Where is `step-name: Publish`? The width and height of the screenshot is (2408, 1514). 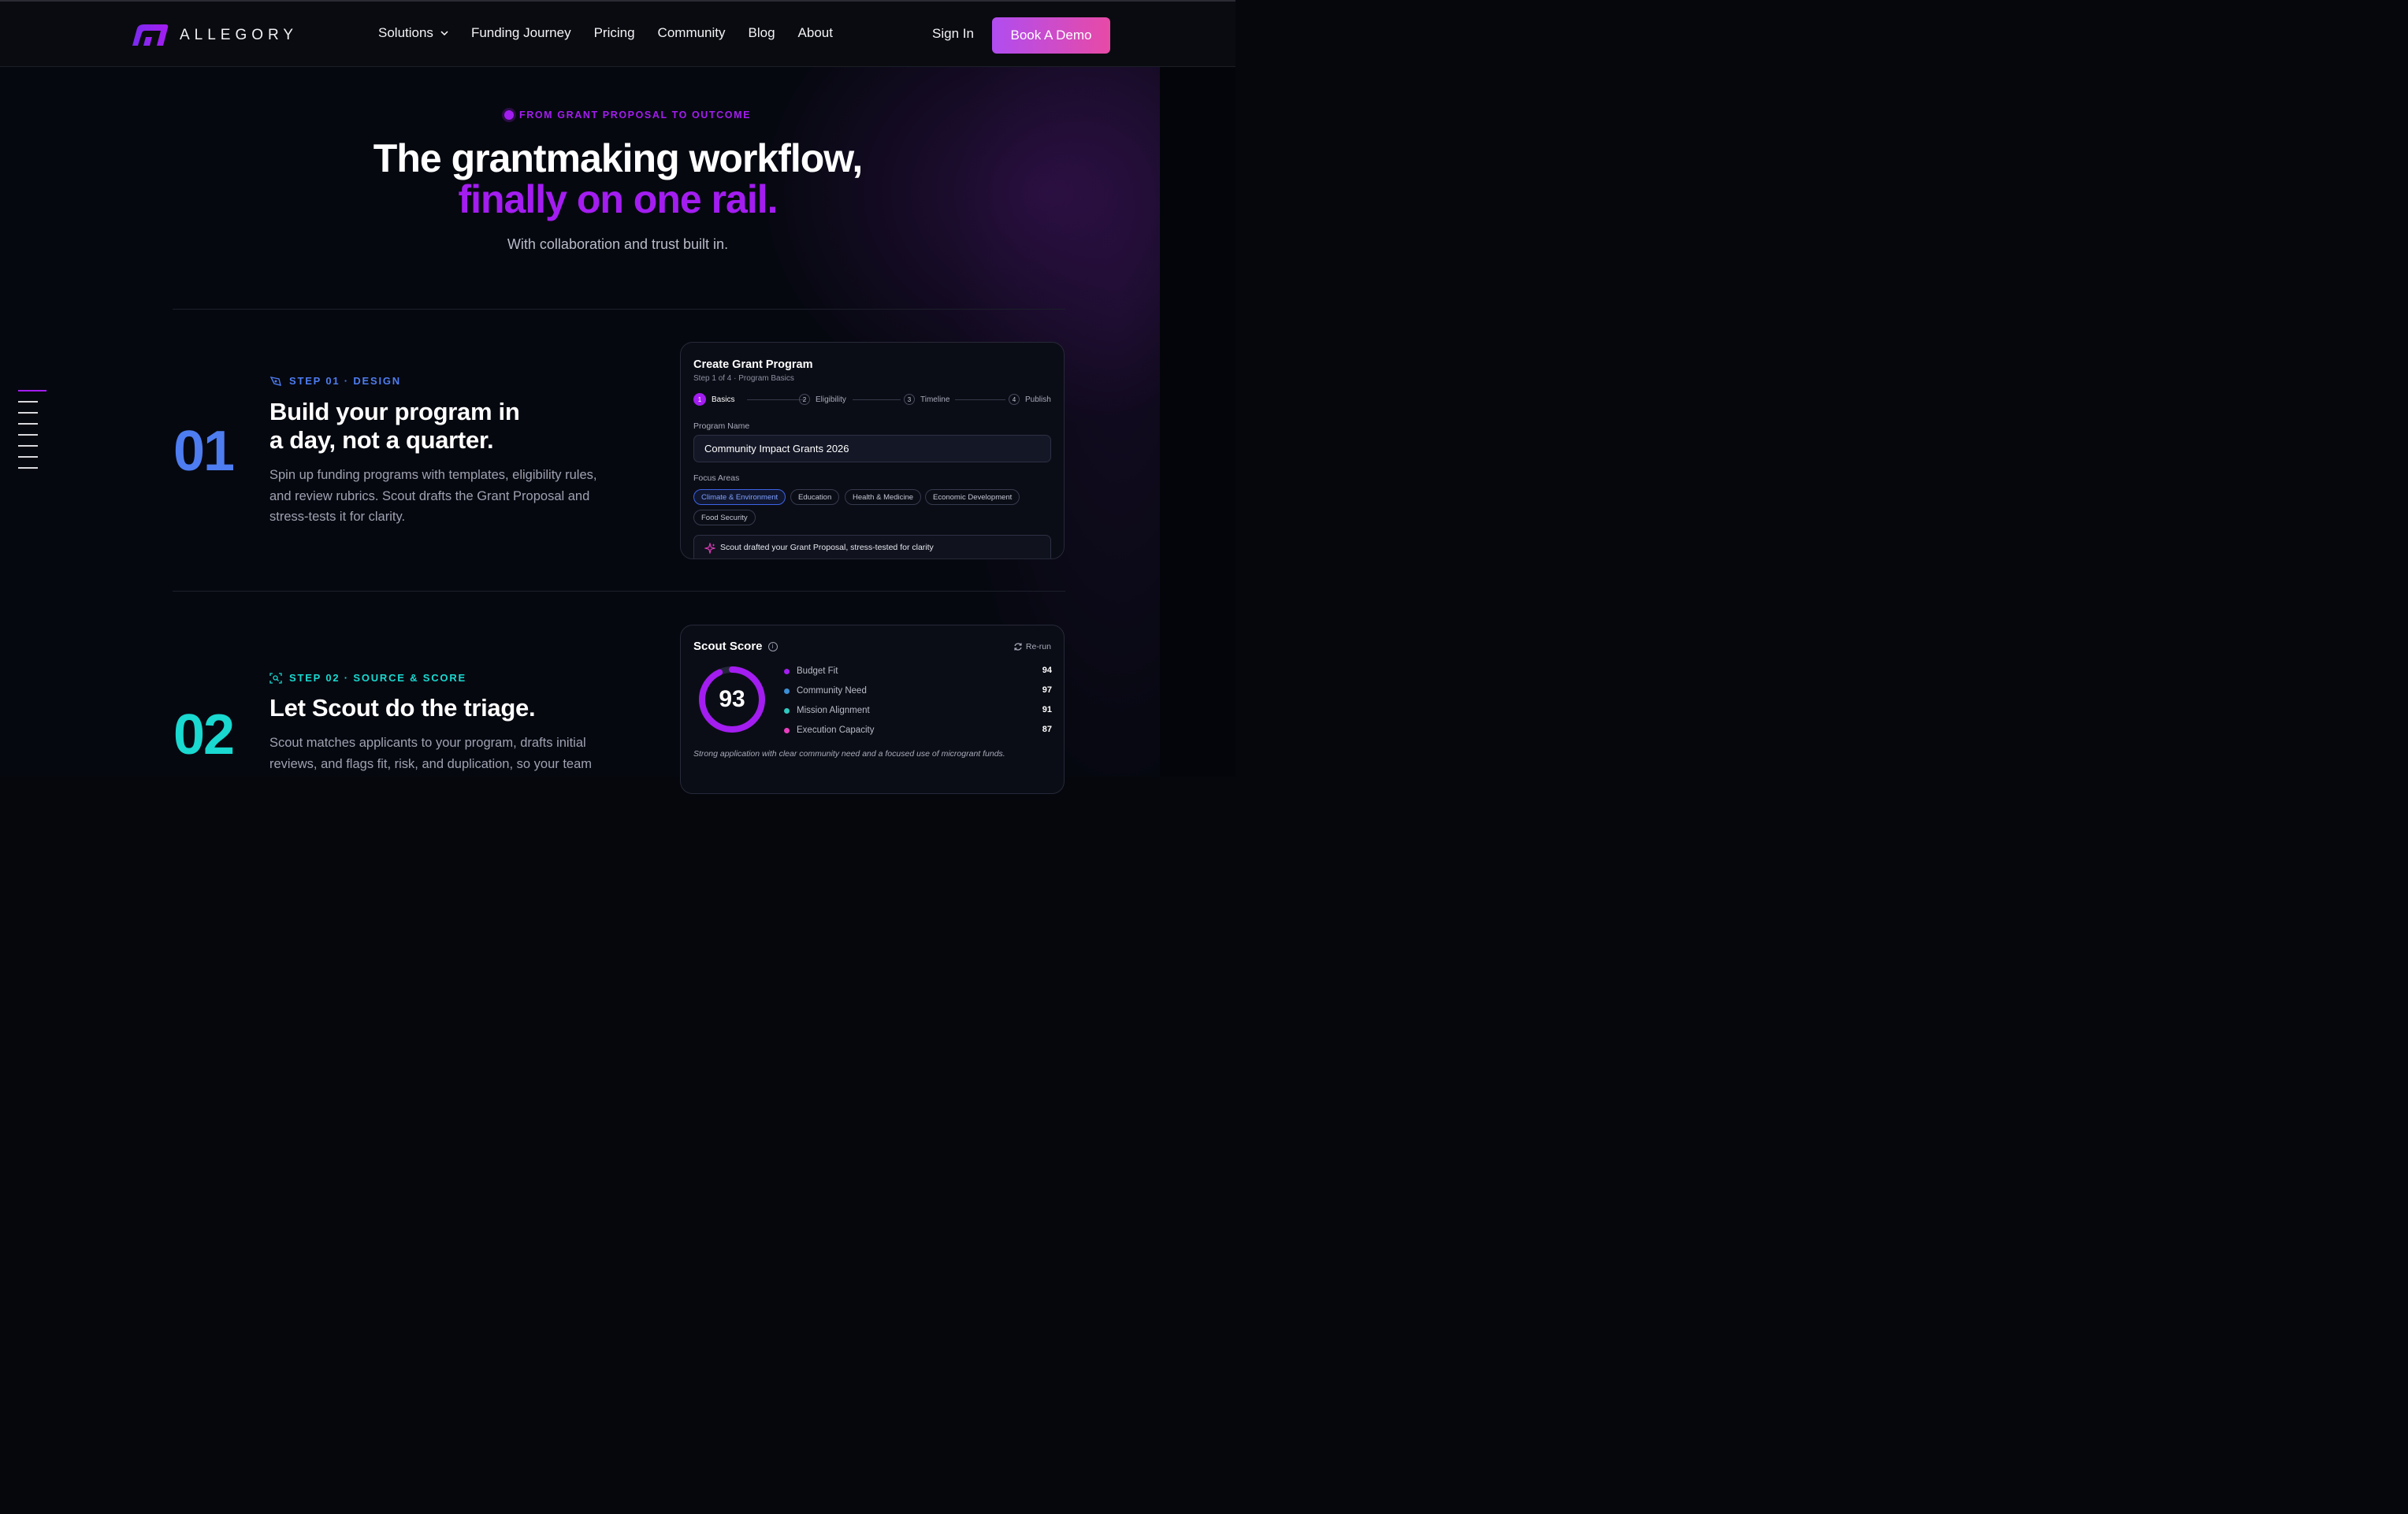
step-name: Publish is located at coordinates (1038, 400).